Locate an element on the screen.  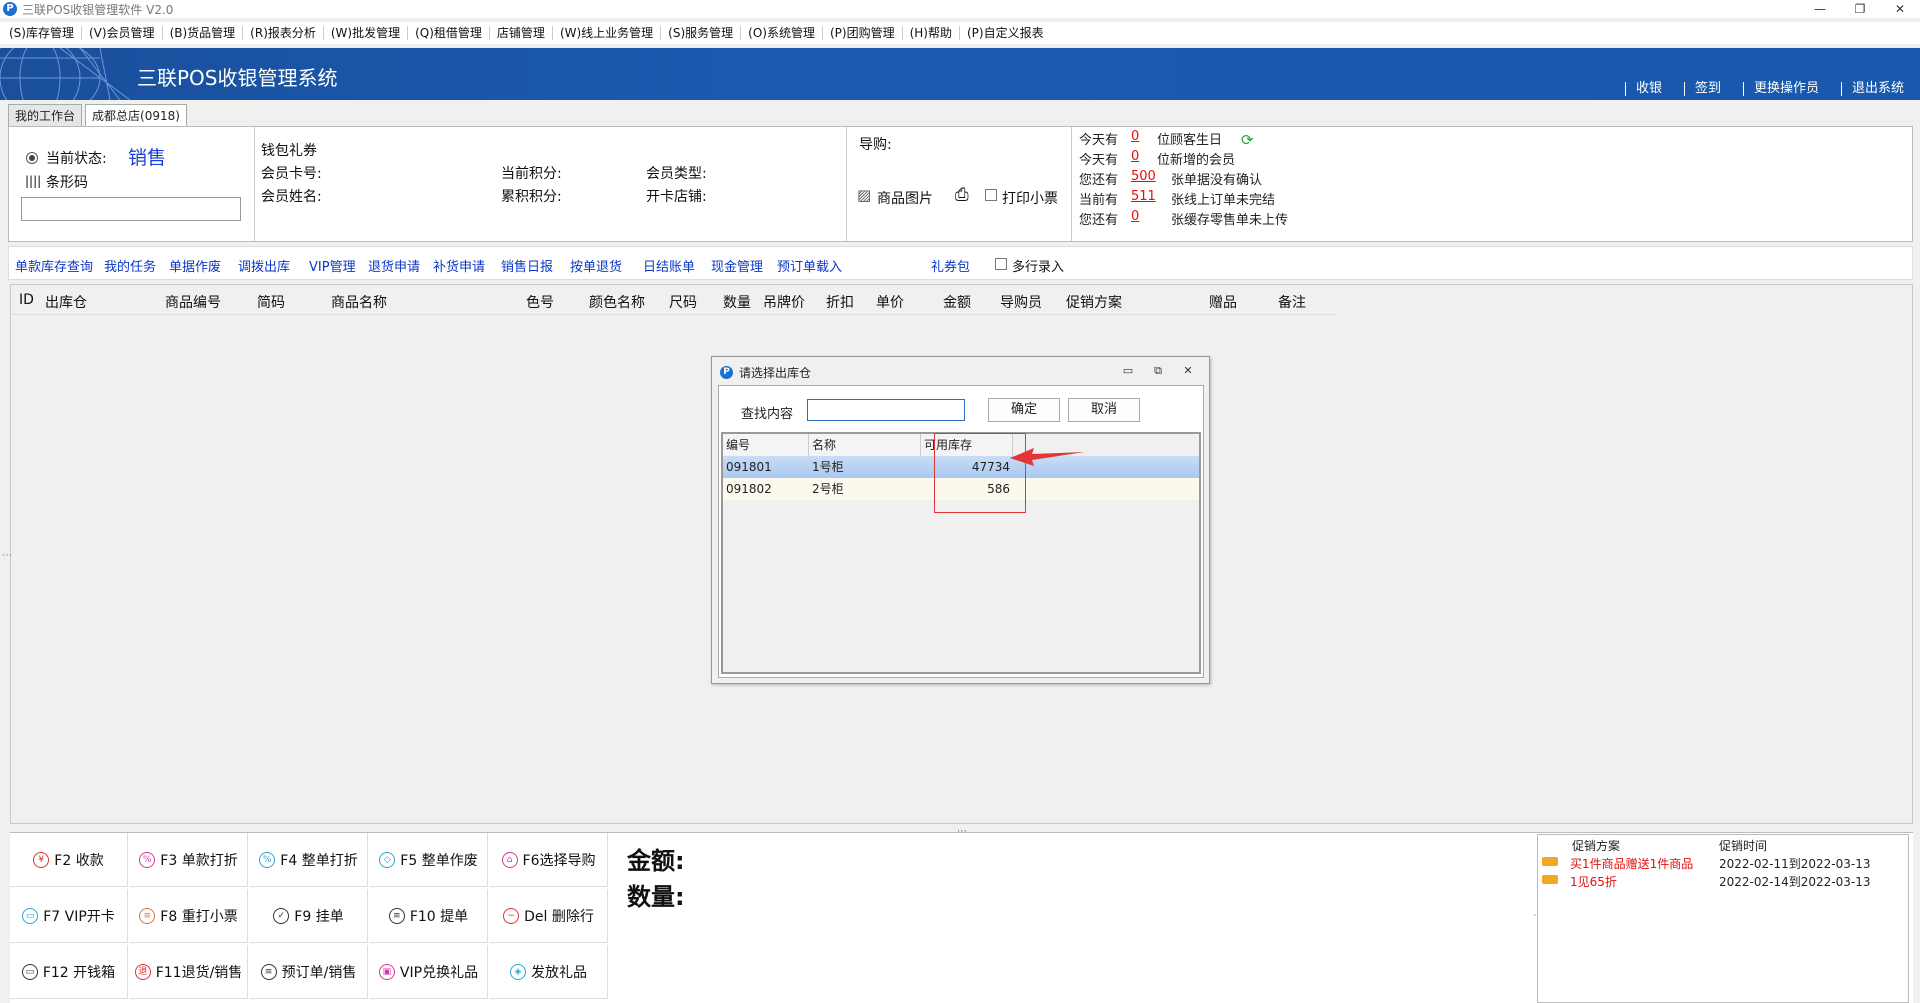
close-icon: ✕ is located at coordinates (1900, 9).